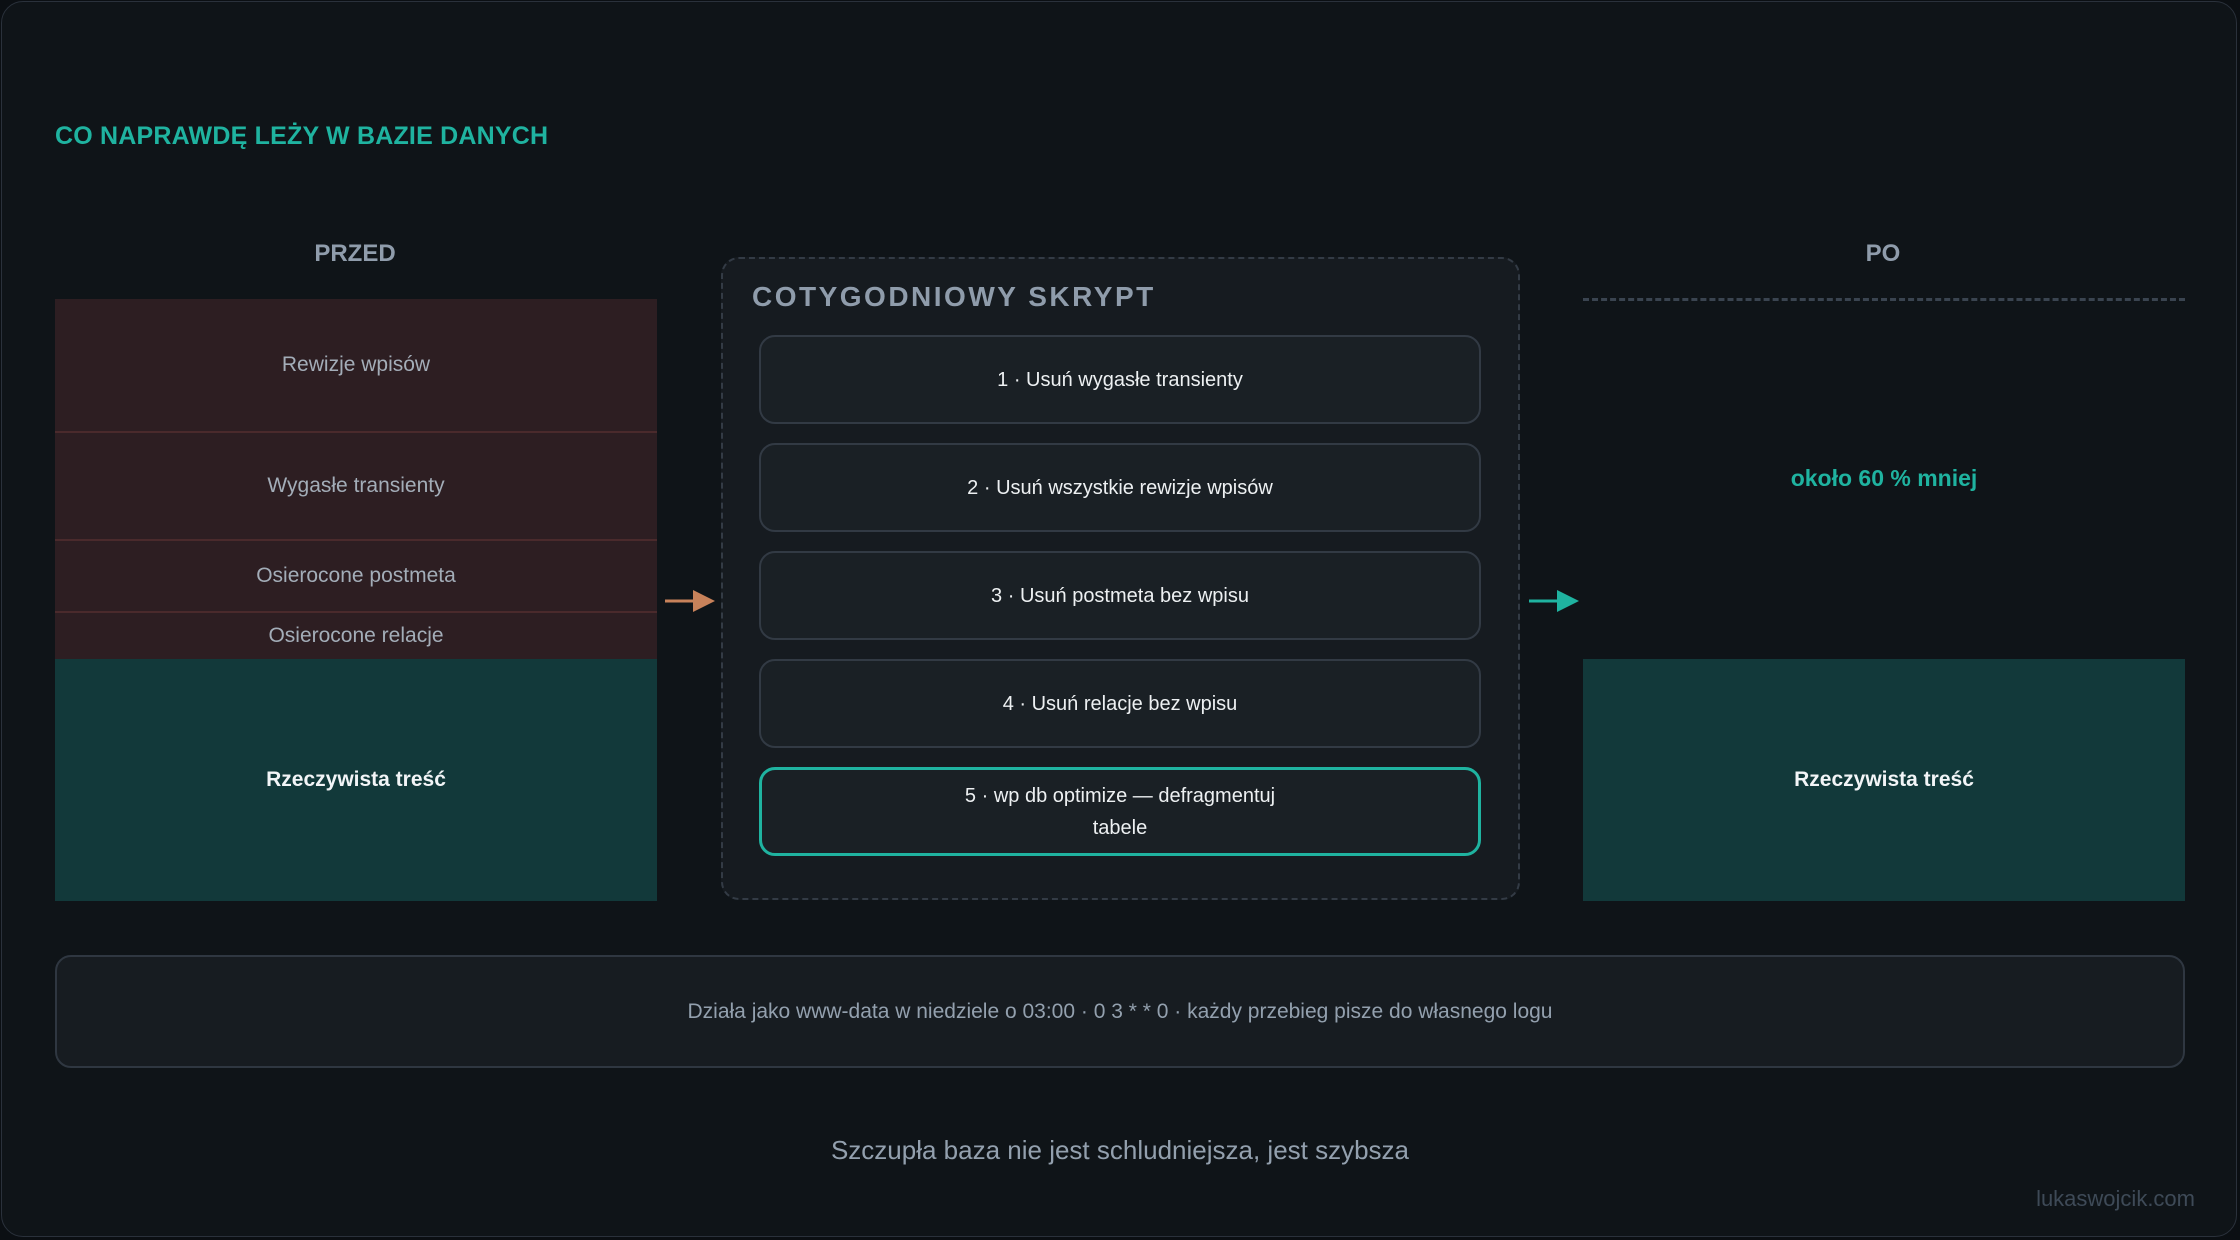  I want to click on step-4: 4 · Usuń relacje bez wpisu, so click(1120, 703).